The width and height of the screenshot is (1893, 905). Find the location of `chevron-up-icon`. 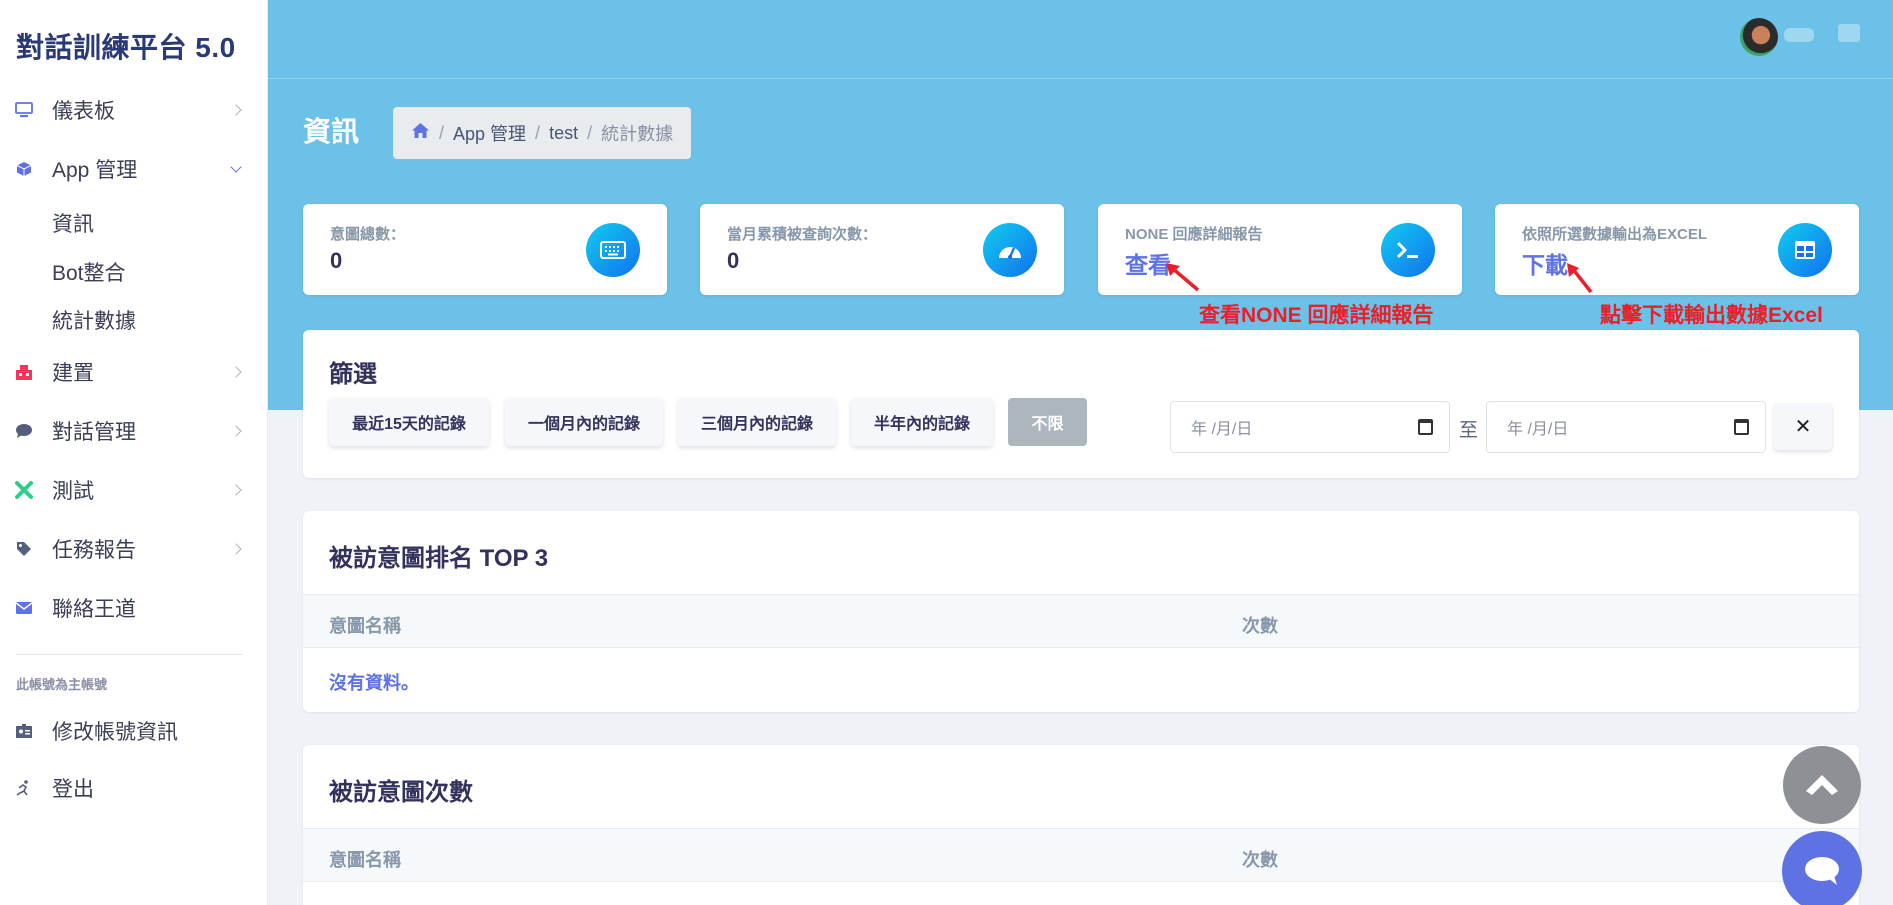

chevron-up-icon is located at coordinates (1822, 785).